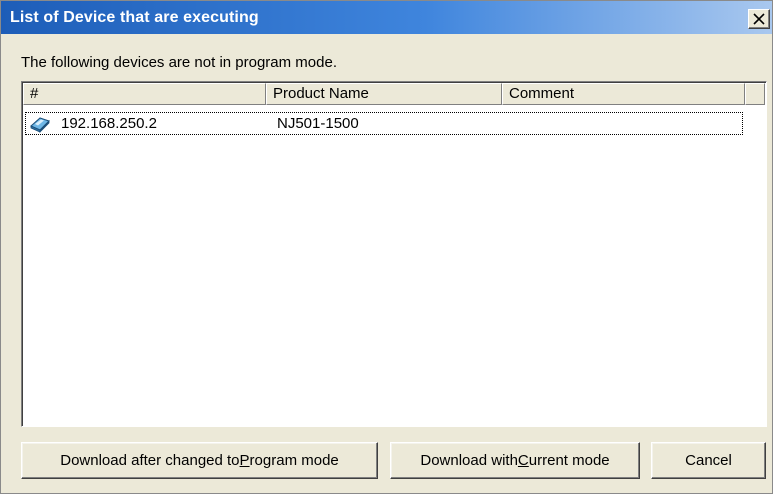 This screenshot has width=773, height=494. What do you see at coordinates (318, 123) in the screenshot?
I see `device-product-name: NJ501-1500` at bounding box center [318, 123].